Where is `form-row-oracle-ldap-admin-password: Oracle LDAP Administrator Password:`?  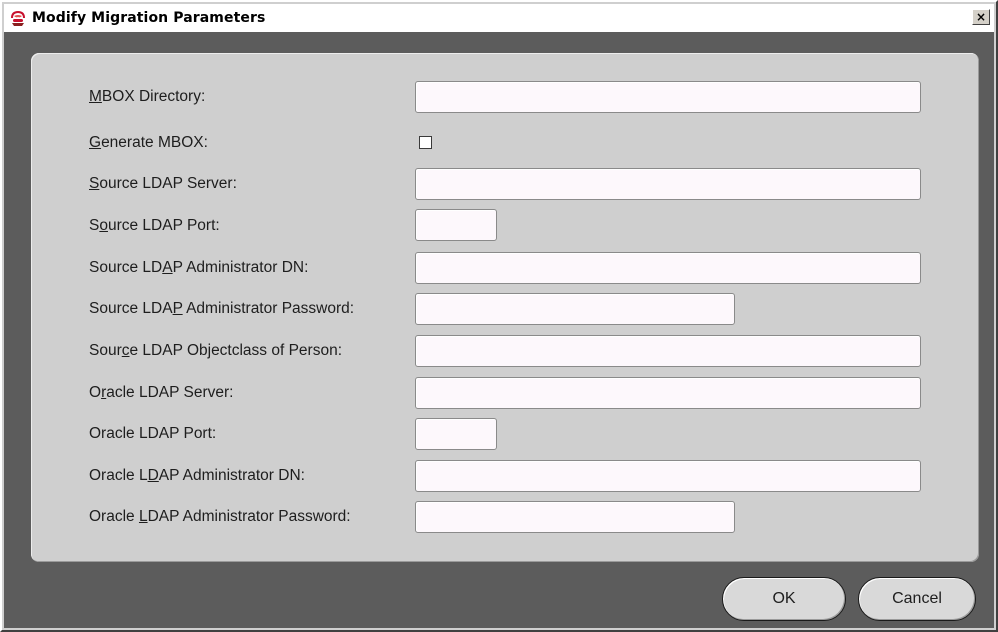
form-row-oracle-ldap-admin-password: Oracle LDAP Administrator Password: is located at coordinates (505, 517).